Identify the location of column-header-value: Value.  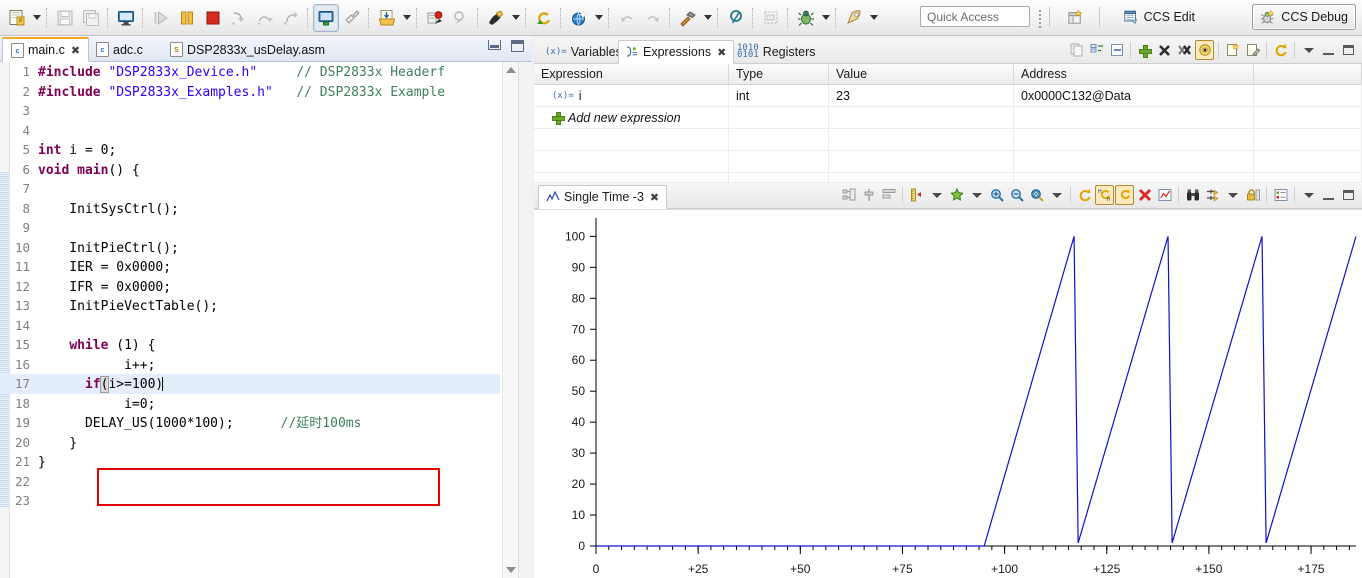
(921, 74).